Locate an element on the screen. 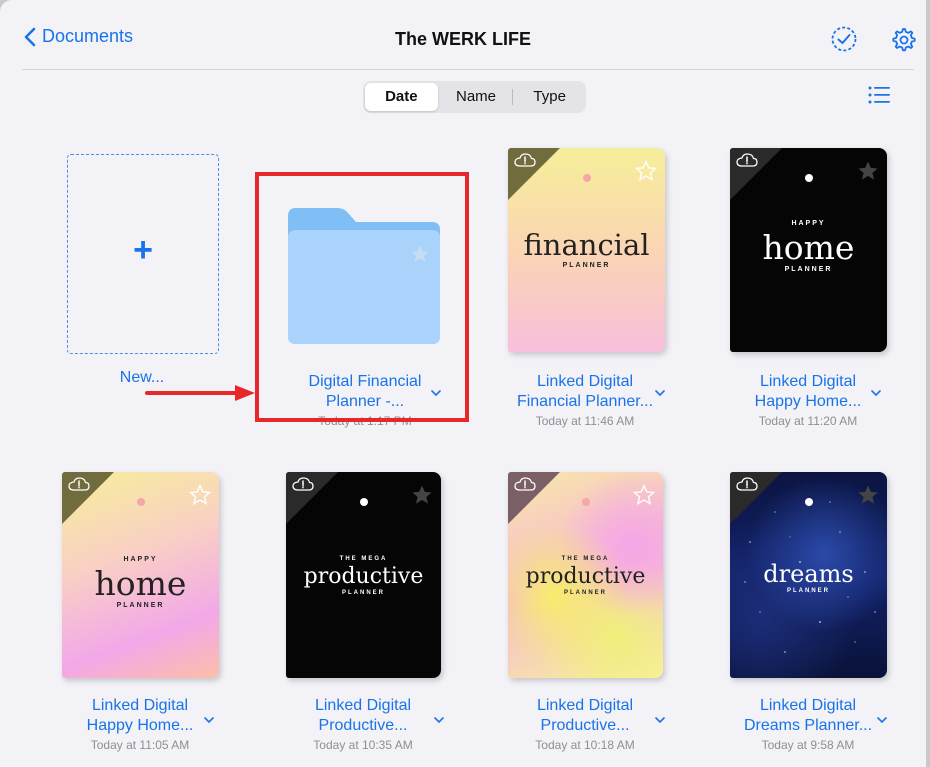 The width and height of the screenshot is (930, 767). sort-segmented-control: Date Name Type is located at coordinates (474, 97).